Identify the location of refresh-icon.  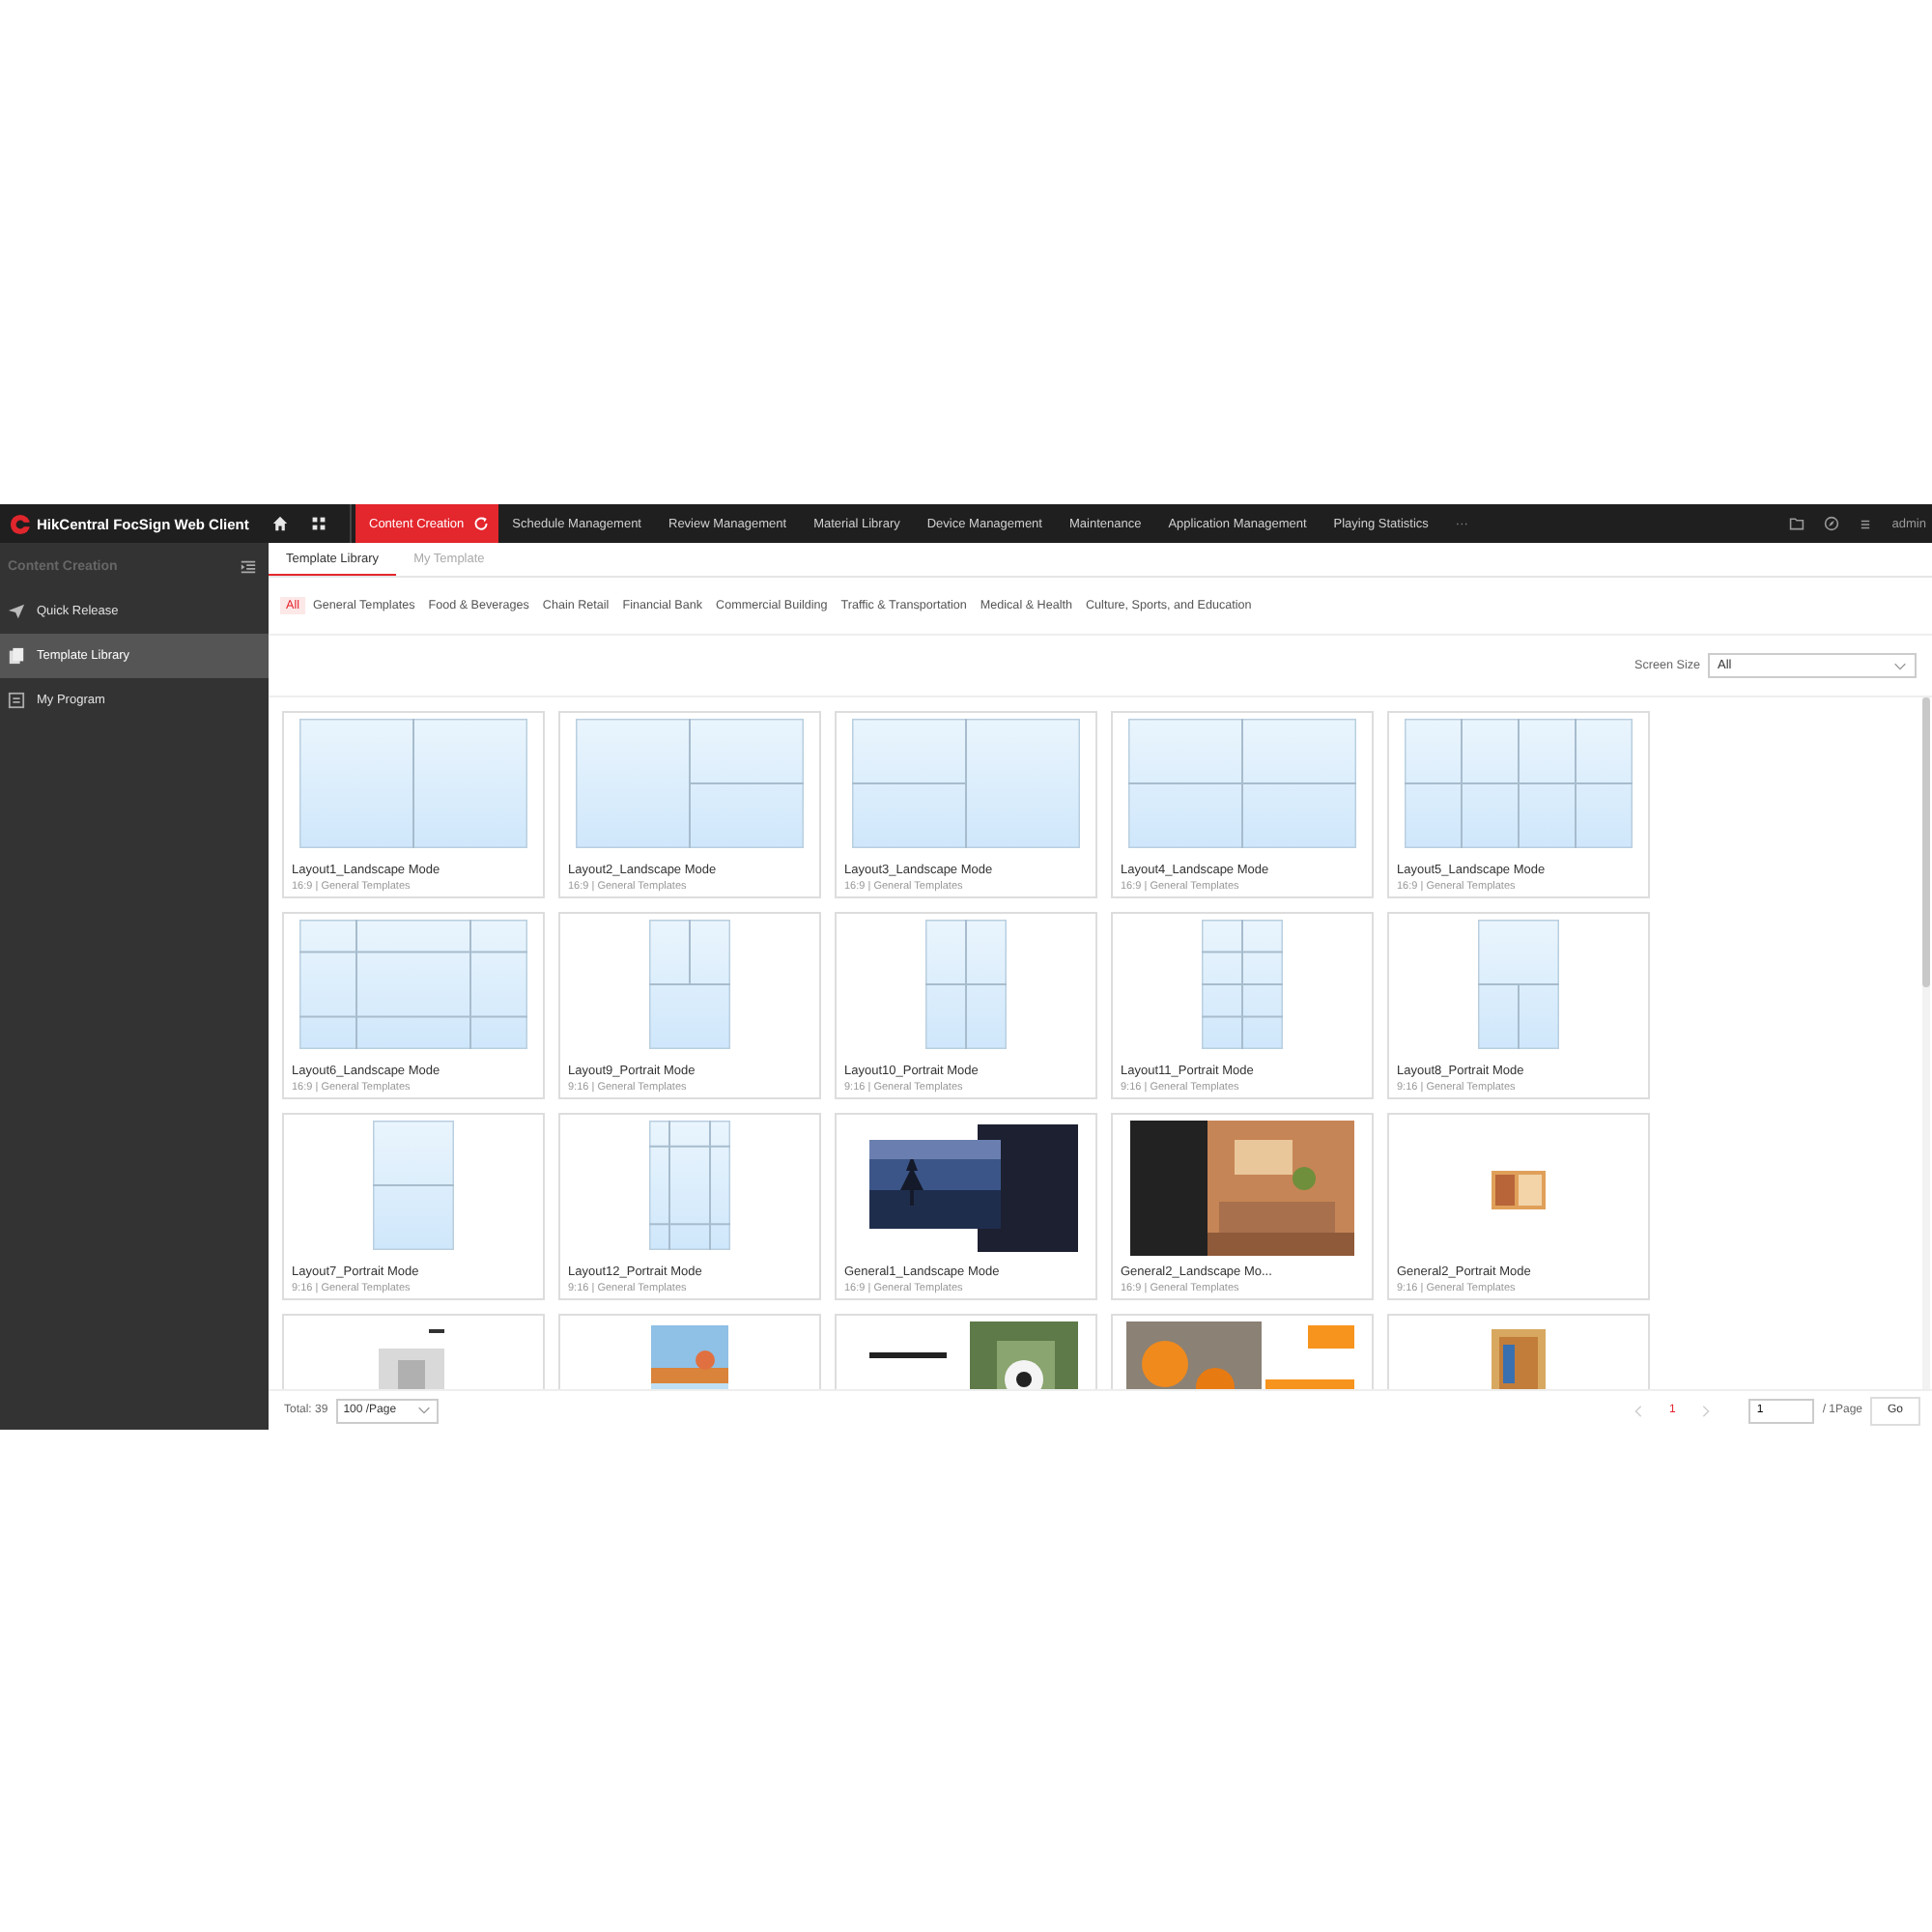
(481, 523).